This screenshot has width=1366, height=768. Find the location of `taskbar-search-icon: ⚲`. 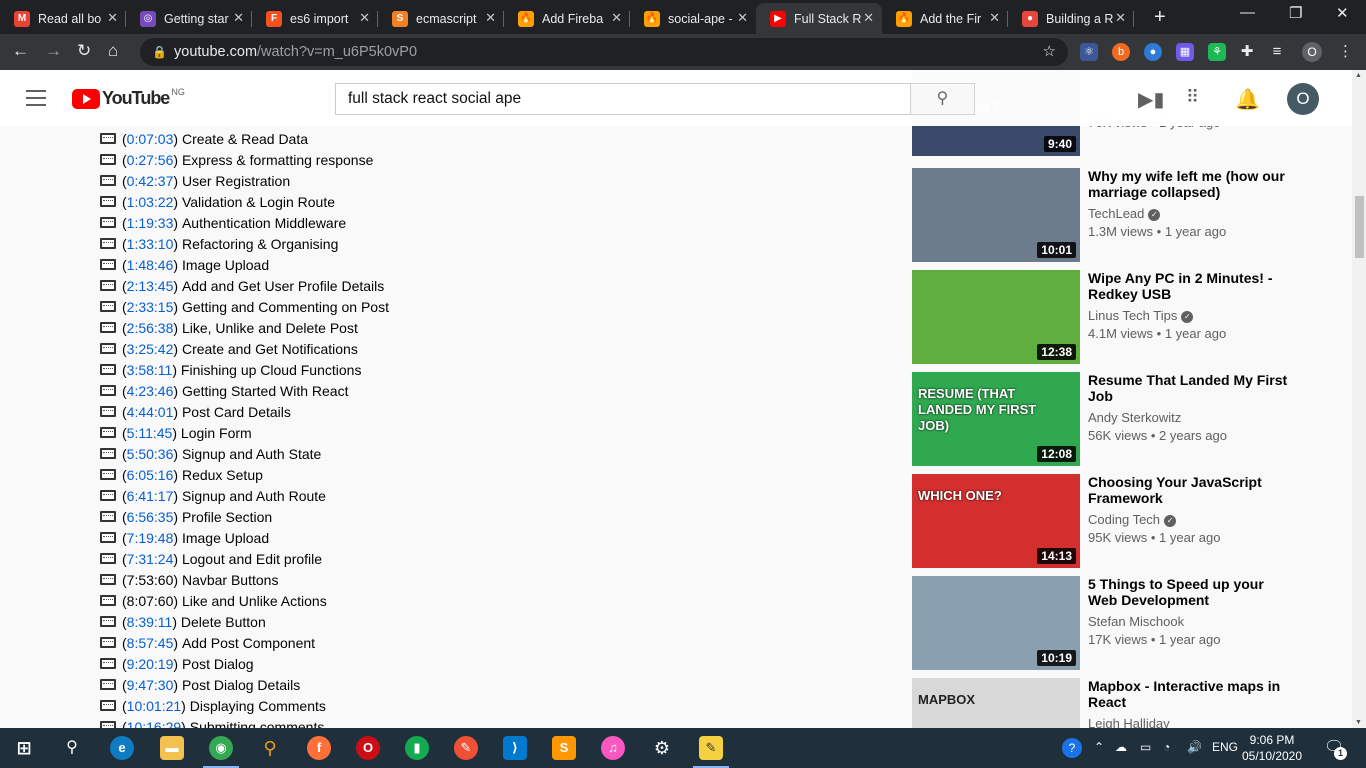

taskbar-search-icon: ⚲ is located at coordinates (72, 748).